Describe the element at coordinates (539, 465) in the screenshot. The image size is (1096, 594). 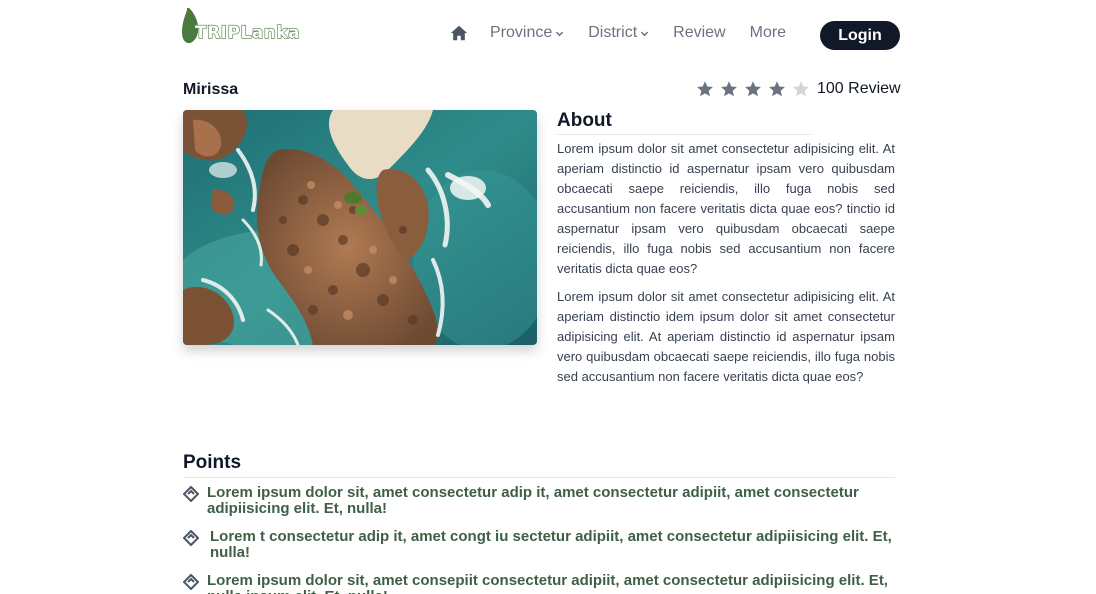
I see `points-heading: Points` at that location.